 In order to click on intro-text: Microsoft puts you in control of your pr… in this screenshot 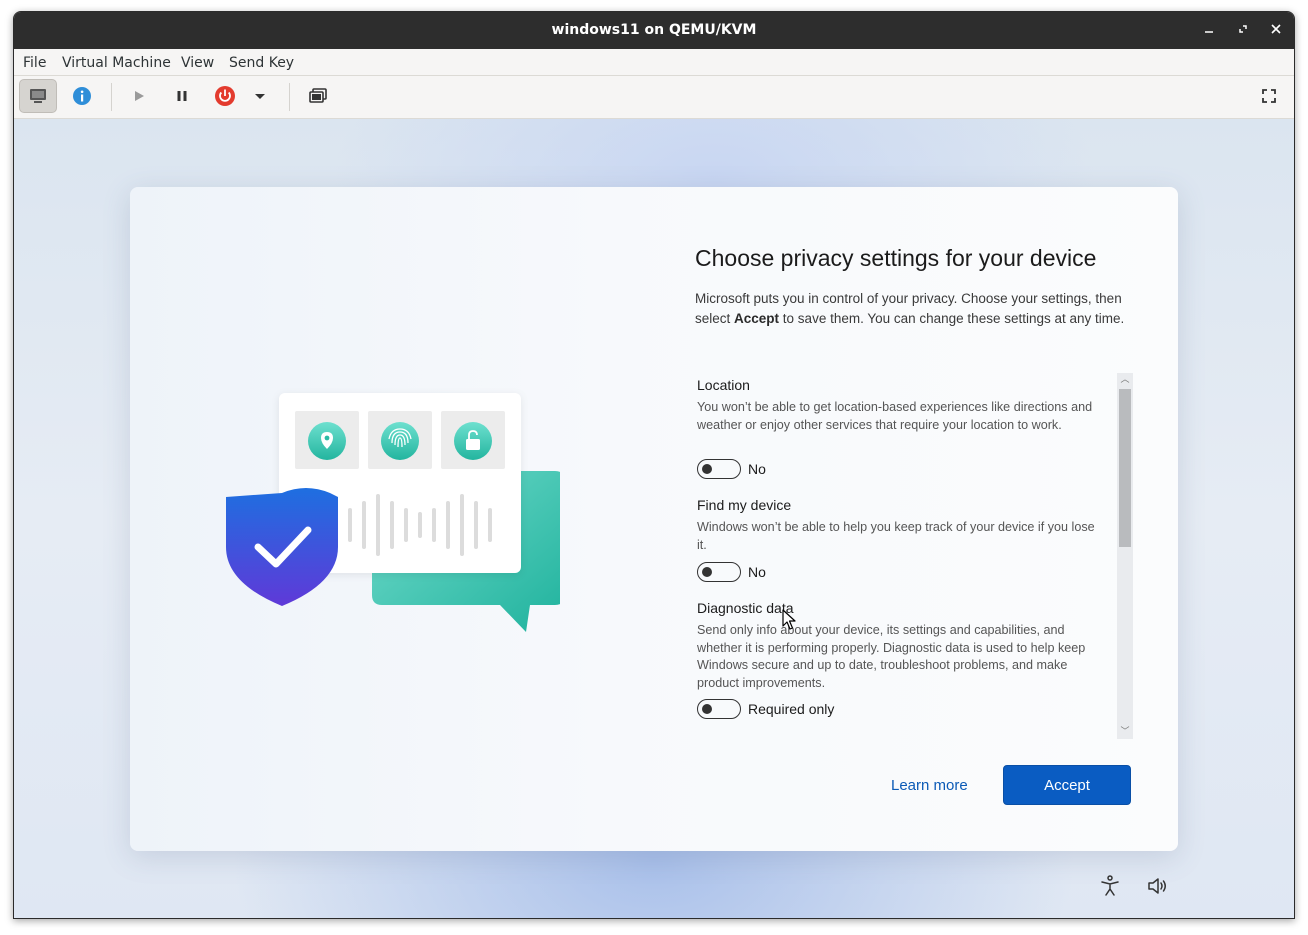, I will do `click(910, 308)`.